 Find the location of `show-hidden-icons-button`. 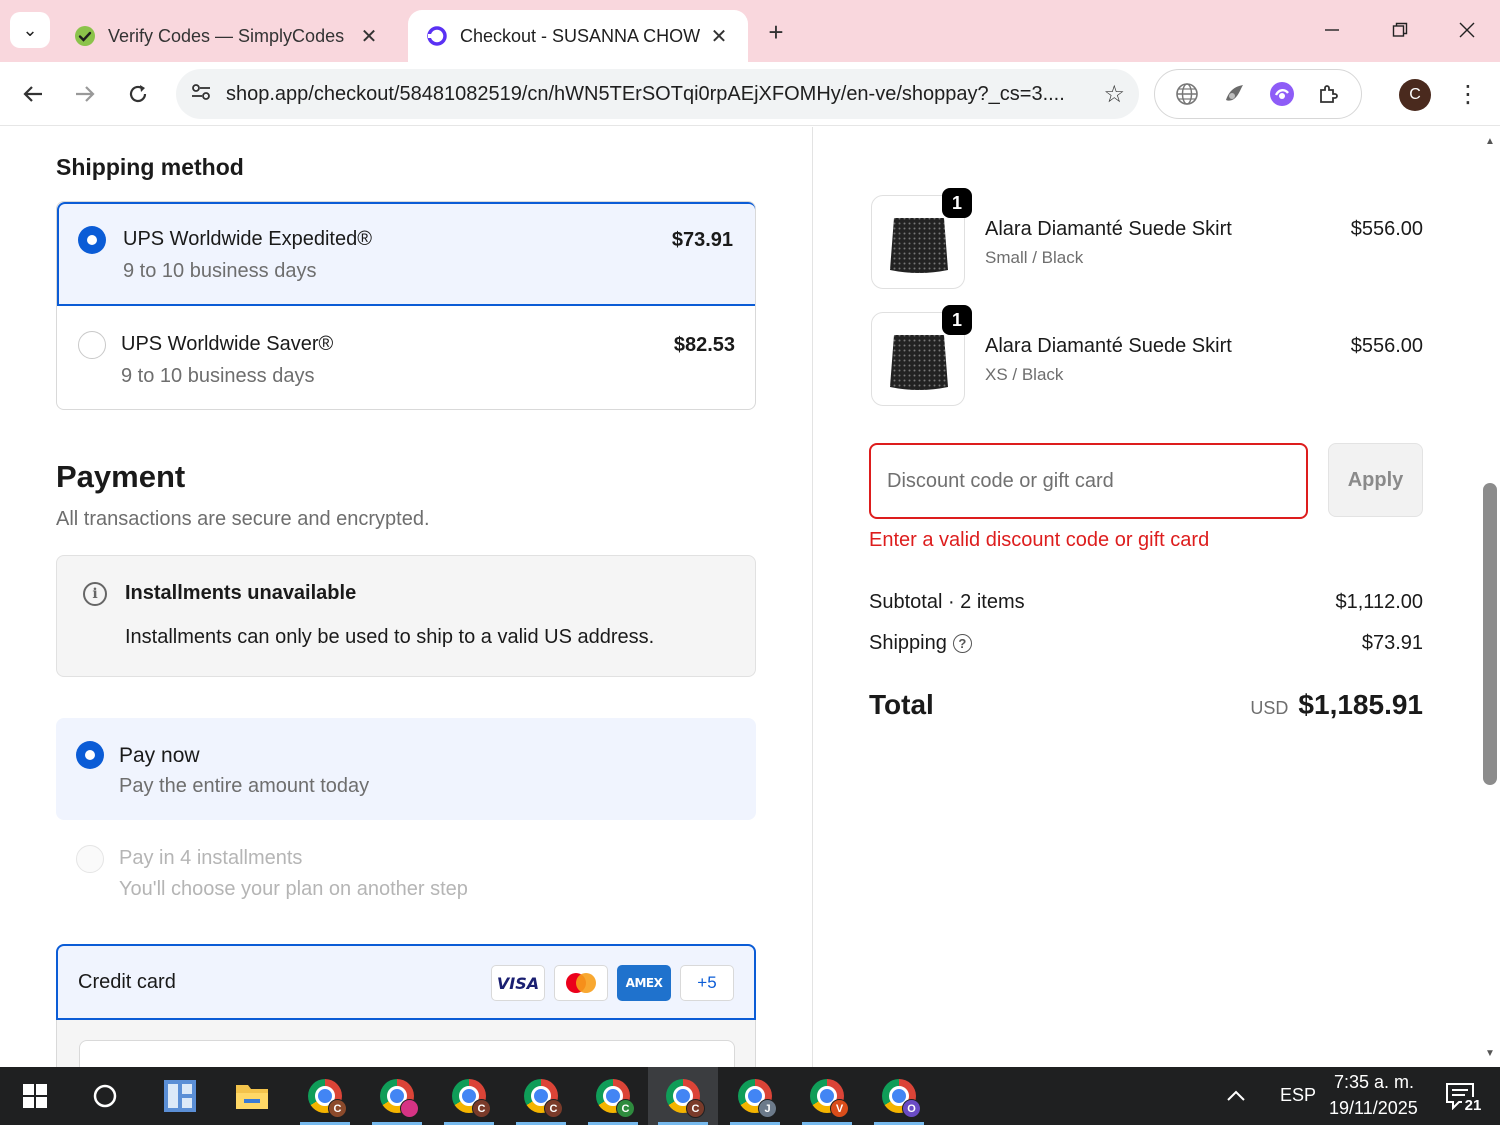

show-hidden-icons-button is located at coordinates (1236, 1096).